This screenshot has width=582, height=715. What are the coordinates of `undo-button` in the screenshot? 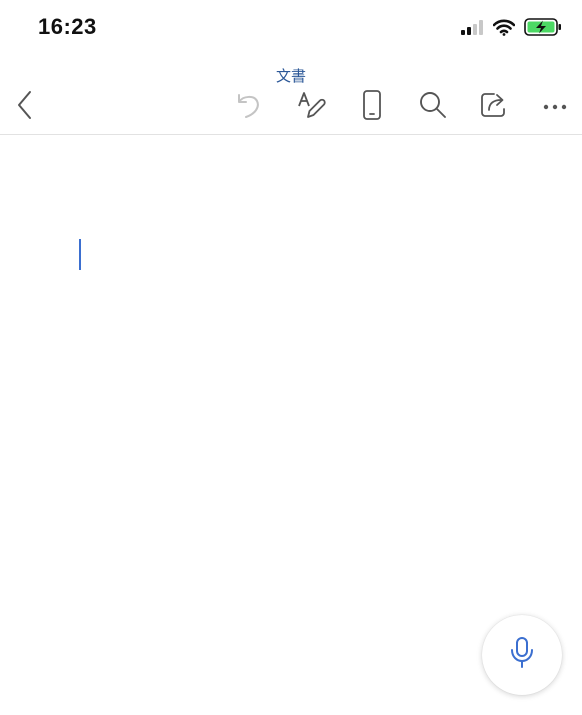 It's located at (249, 107).